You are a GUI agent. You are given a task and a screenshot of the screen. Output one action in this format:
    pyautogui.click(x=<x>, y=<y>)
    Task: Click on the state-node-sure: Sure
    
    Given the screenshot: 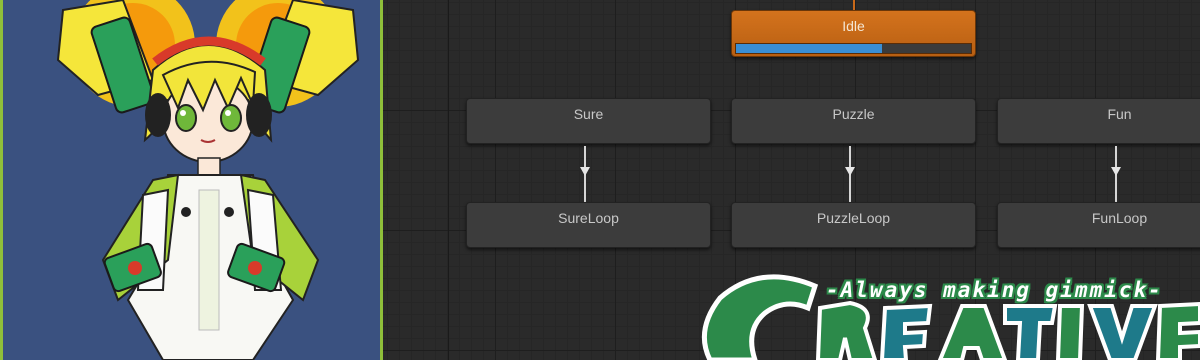 What is the action you would take?
    pyautogui.click(x=588, y=121)
    